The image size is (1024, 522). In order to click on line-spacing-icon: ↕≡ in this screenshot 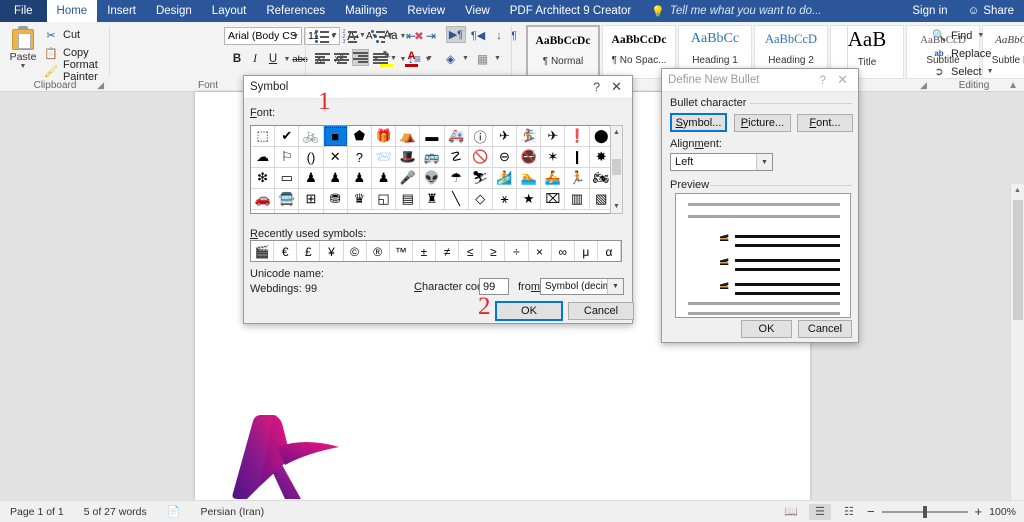, I will do `click(414, 58)`.